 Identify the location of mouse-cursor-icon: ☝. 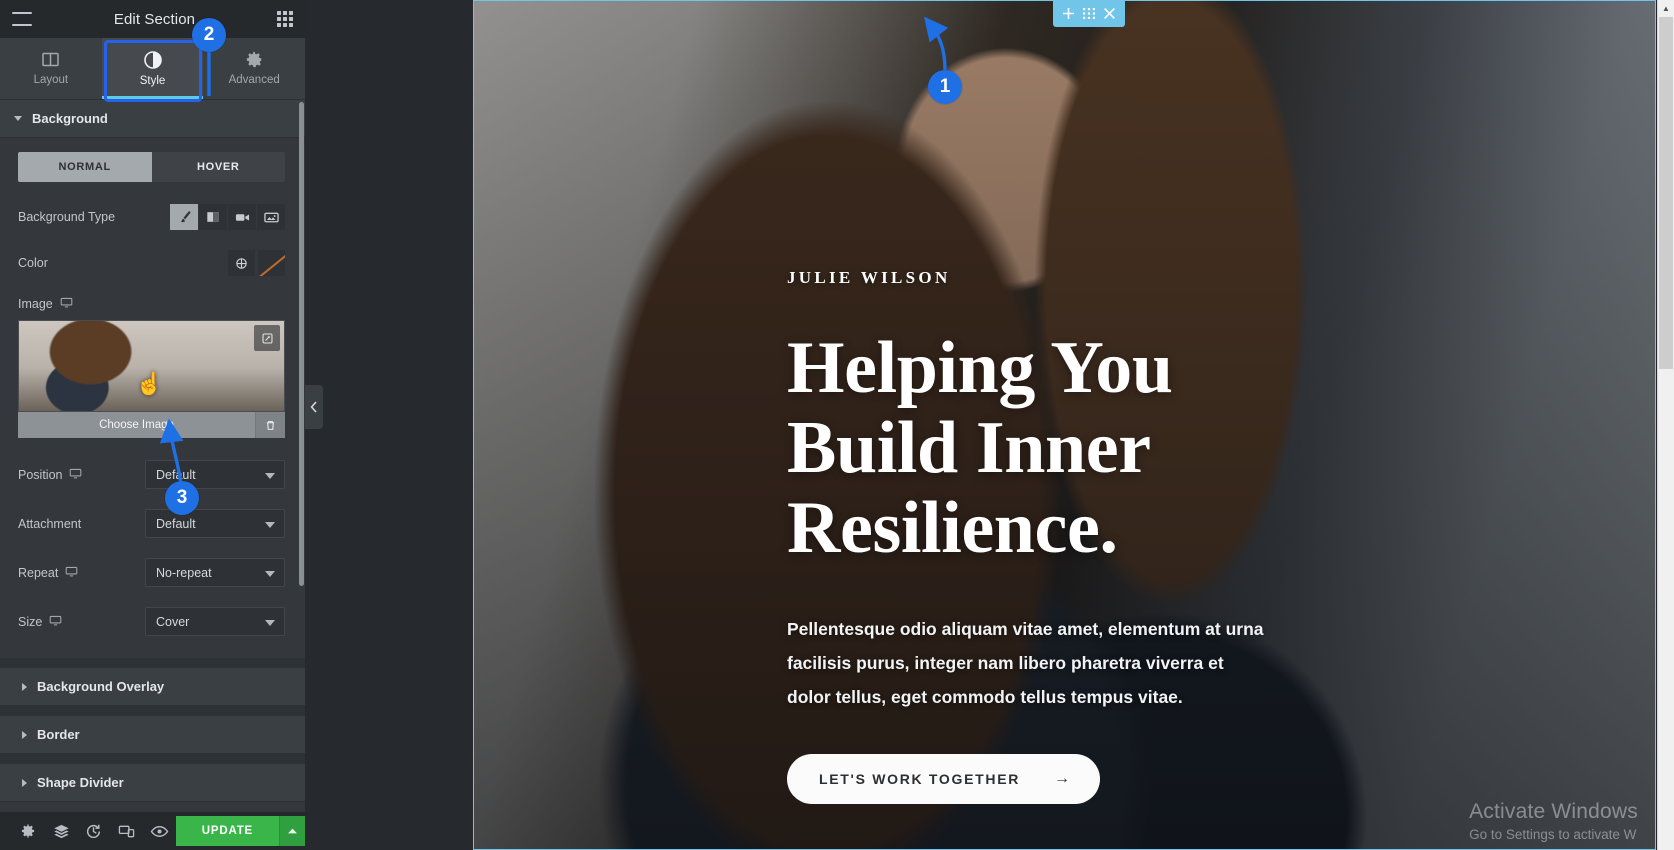
(149, 384).